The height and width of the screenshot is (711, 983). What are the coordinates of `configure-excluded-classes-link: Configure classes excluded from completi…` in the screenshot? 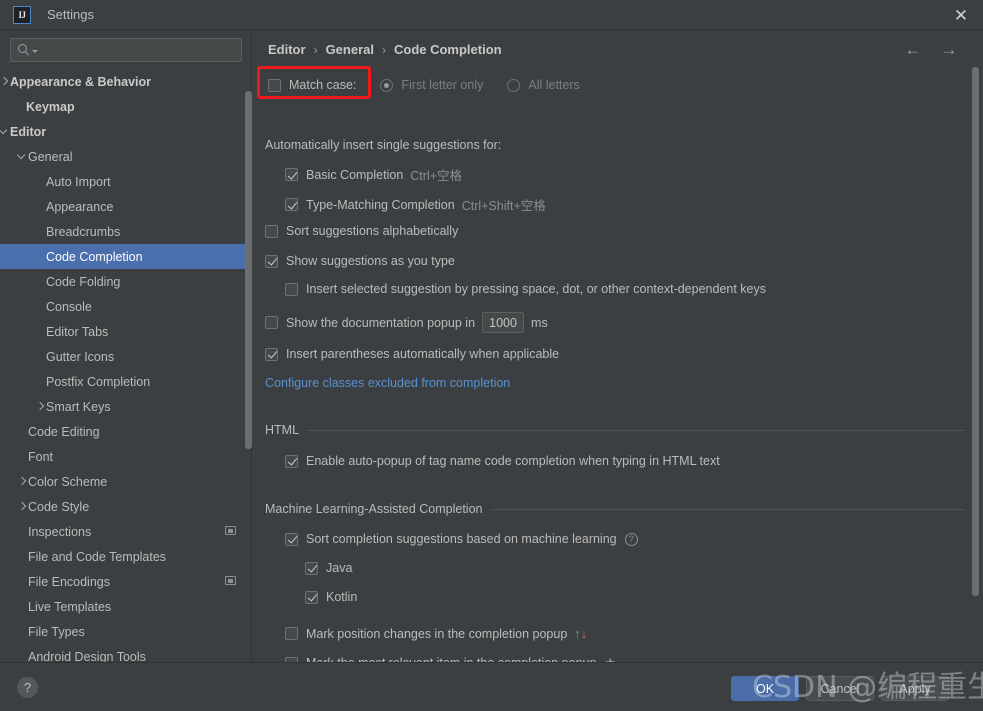 It's located at (387, 383).